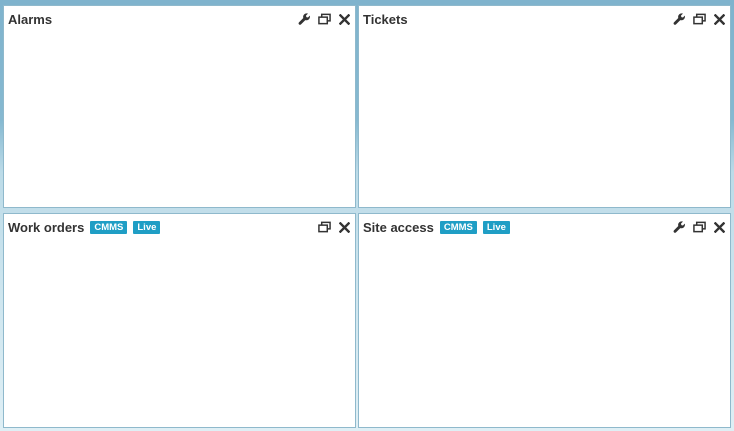  What do you see at coordinates (30, 19) in the screenshot?
I see `widget-title: Alarms` at bounding box center [30, 19].